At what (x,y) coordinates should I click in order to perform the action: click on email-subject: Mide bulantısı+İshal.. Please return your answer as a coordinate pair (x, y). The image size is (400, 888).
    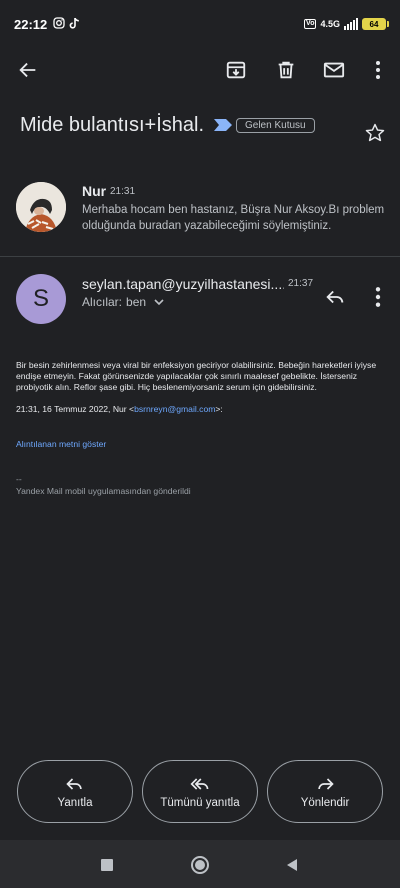
    Looking at the image, I should click on (112, 124).